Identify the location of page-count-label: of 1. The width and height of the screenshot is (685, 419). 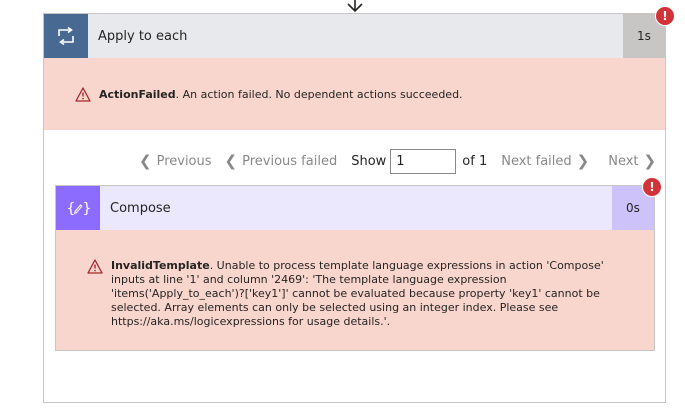
(475, 161).